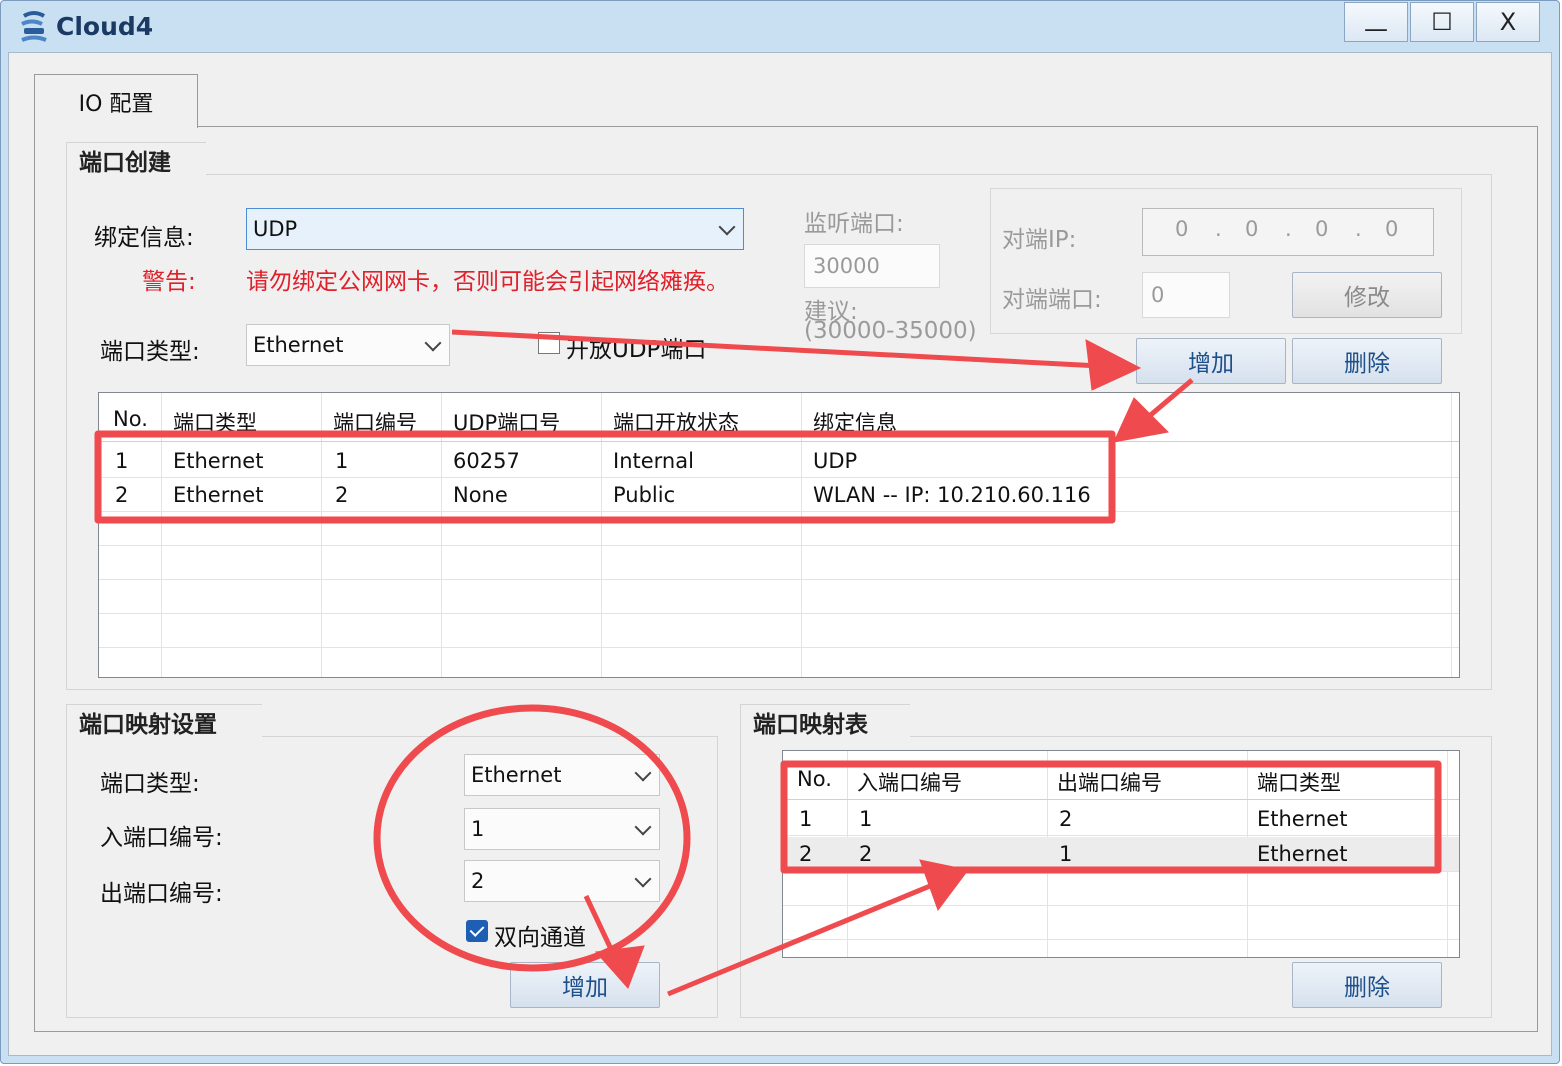  I want to click on open-udp-port-label: 开放UDP端口, so click(636, 350).